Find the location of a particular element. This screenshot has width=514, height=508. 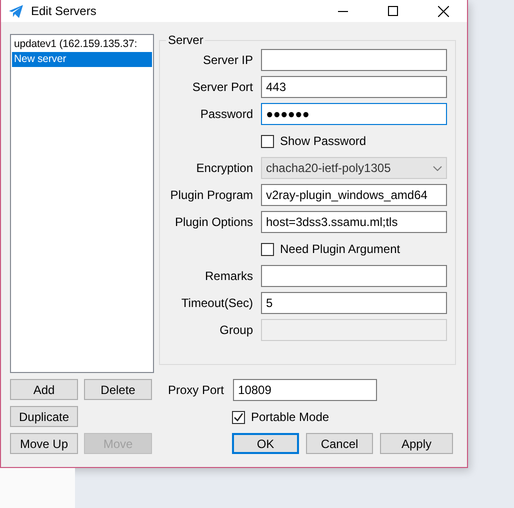

dialog-button: OK is located at coordinates (265, 443).